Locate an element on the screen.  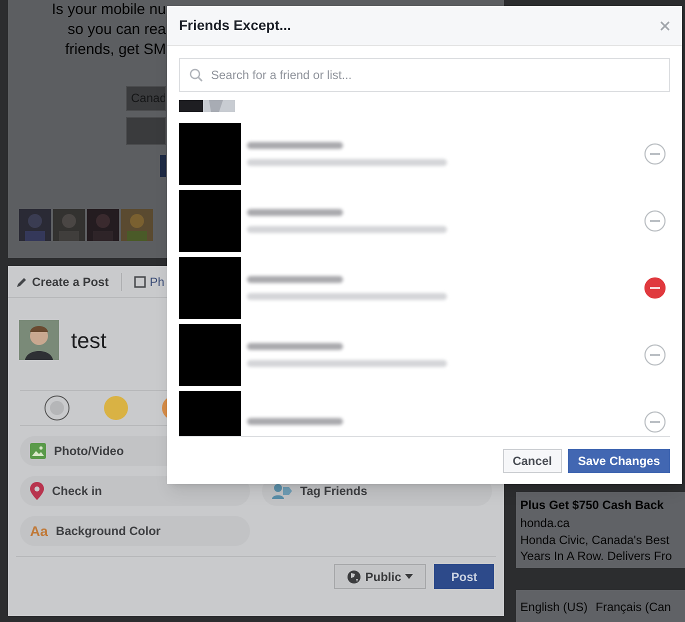
save-button: Save Changes is located at coordinates (619, 461).